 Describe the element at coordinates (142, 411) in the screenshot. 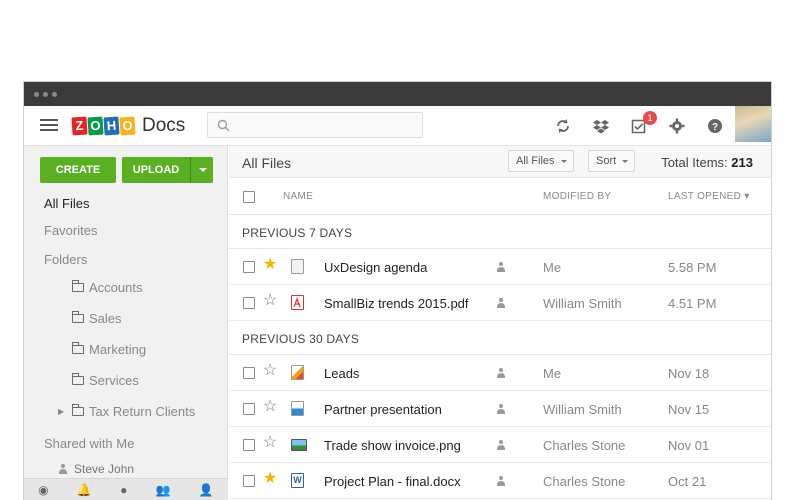

I see `folder-label: Tax Return Clients` at that location.